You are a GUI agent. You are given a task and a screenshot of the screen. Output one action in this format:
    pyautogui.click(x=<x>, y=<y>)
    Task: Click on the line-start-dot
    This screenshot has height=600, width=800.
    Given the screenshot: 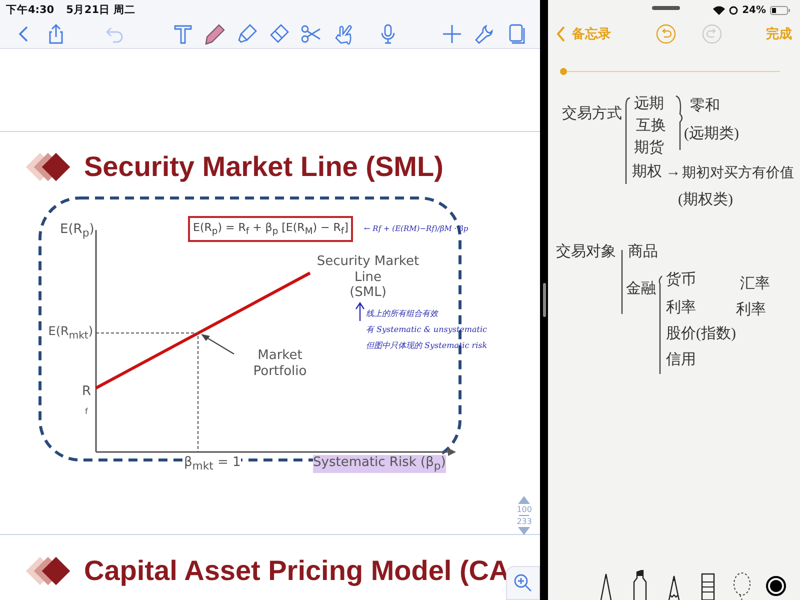 What is the action you would take?
    pyautogui.click(x=563, y=71)
    